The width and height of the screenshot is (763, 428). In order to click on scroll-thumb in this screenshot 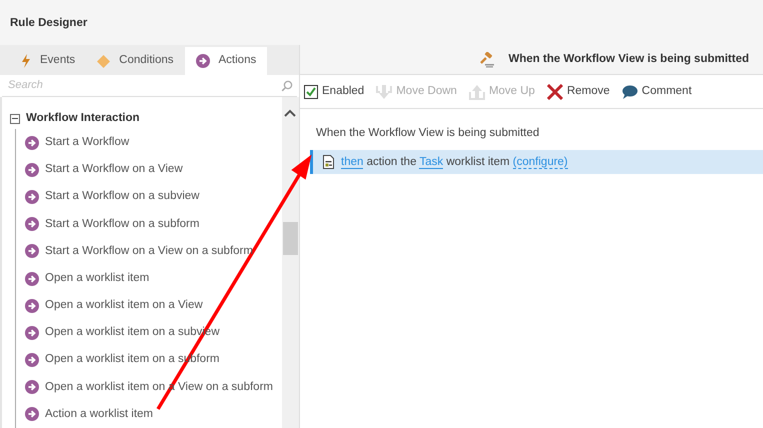, I will do `click(290, 238)`.